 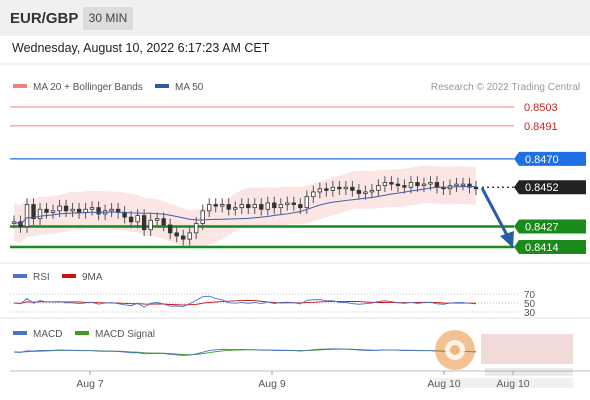 What do you see at coordinates (272, 384) in the screenshot?
I see `x-label: Aug 9` at bounding box center [272, 384].